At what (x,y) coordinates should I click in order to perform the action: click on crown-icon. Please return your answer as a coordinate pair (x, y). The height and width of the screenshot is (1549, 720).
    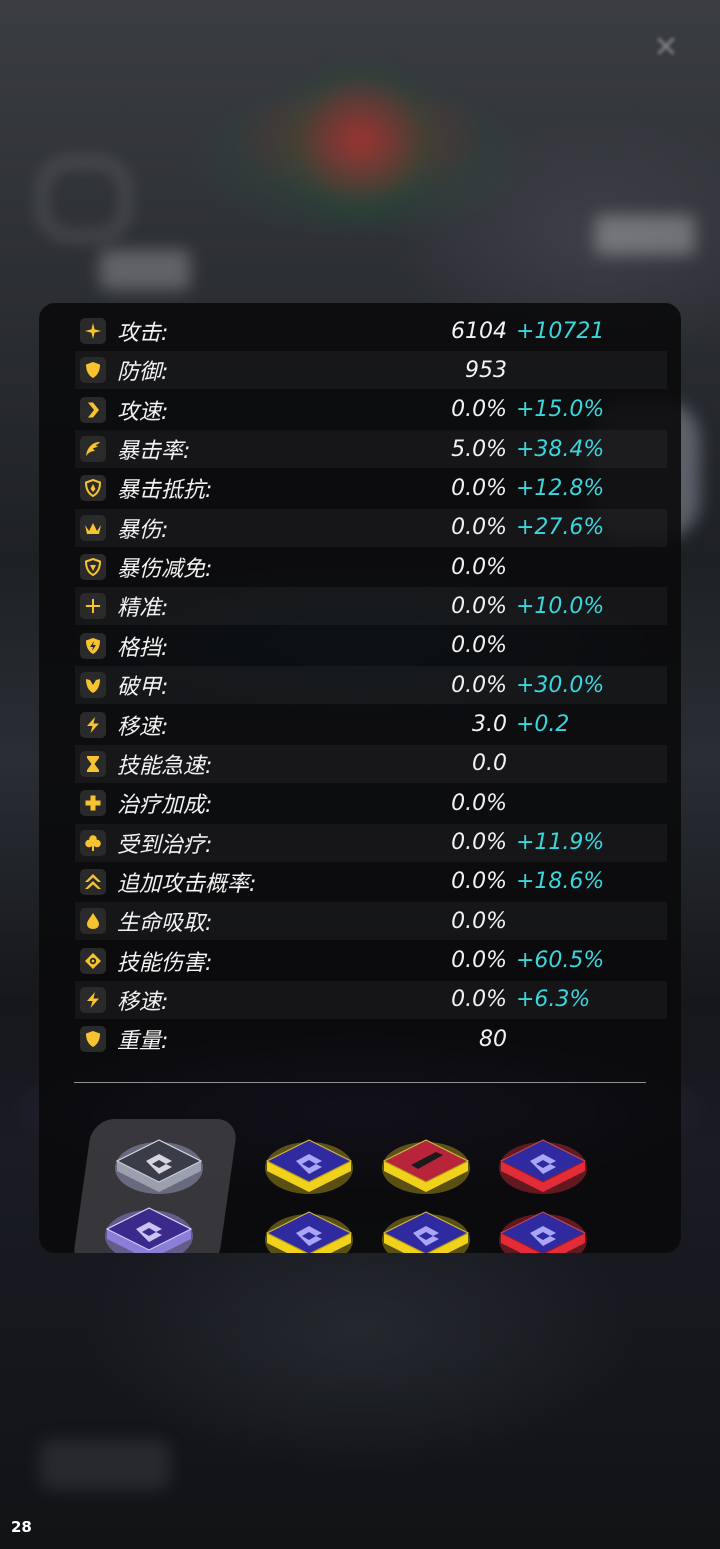
    Looking at the image, I should click on (93, 527).